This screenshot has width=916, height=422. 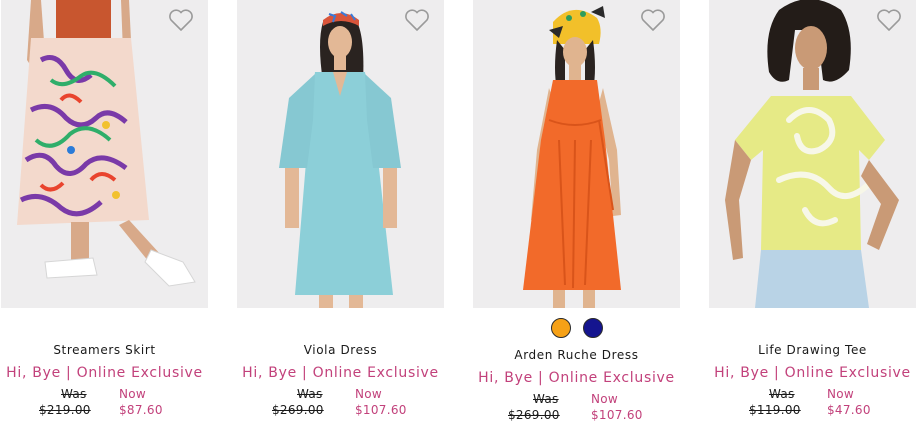 What do you see at coordinates (106, 143) in the screenshot?
I see `model-photo-skirt` at bounding box center [106, 143].